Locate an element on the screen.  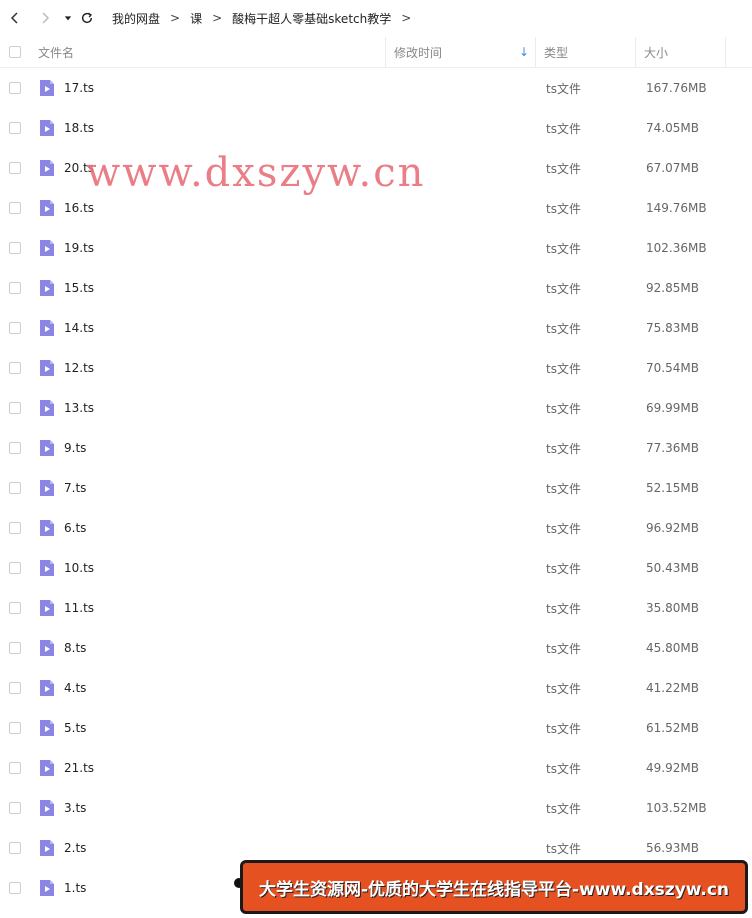
select-all-checkbox is located at coordinates (15, 52).